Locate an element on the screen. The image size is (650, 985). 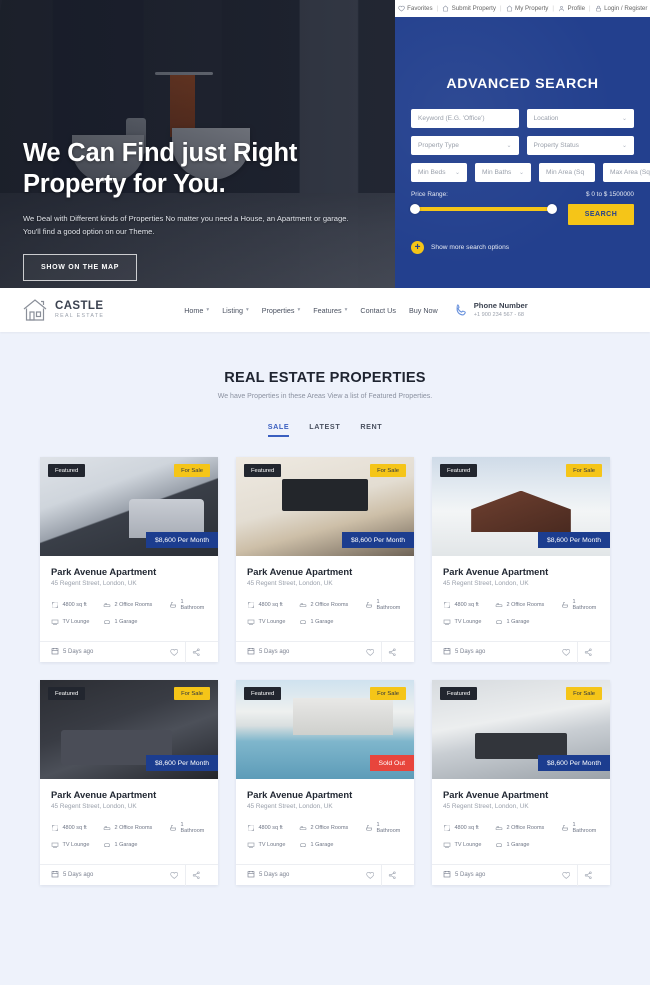
price-range-slider is located at coordinates (483, 209).